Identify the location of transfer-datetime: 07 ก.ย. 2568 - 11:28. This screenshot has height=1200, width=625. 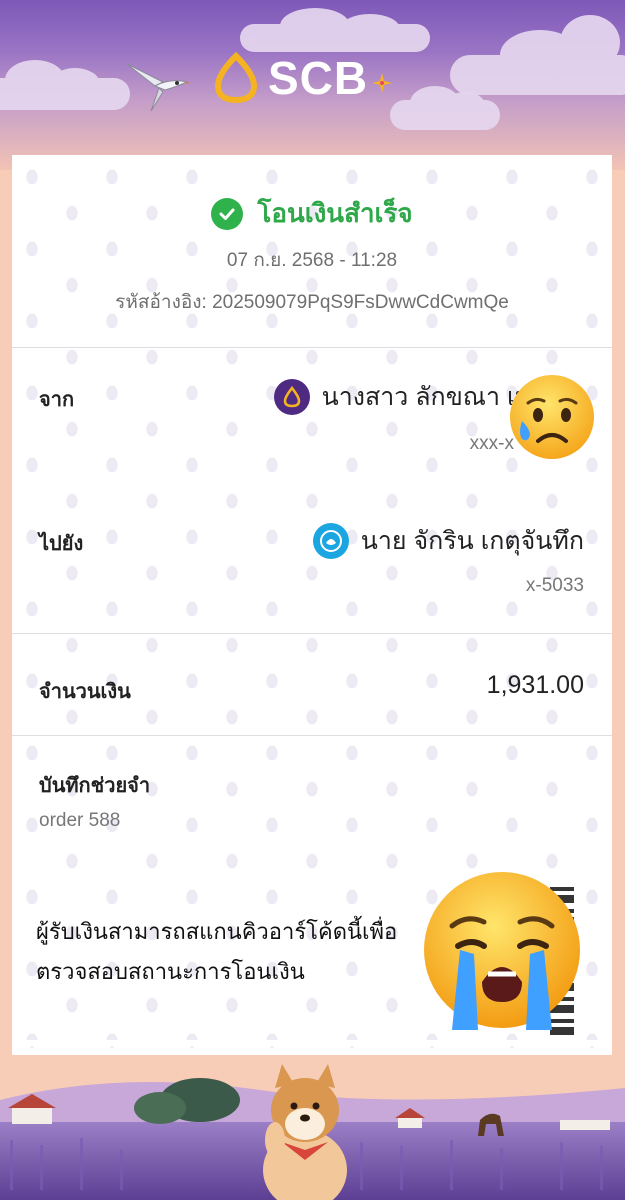
(312, 260).